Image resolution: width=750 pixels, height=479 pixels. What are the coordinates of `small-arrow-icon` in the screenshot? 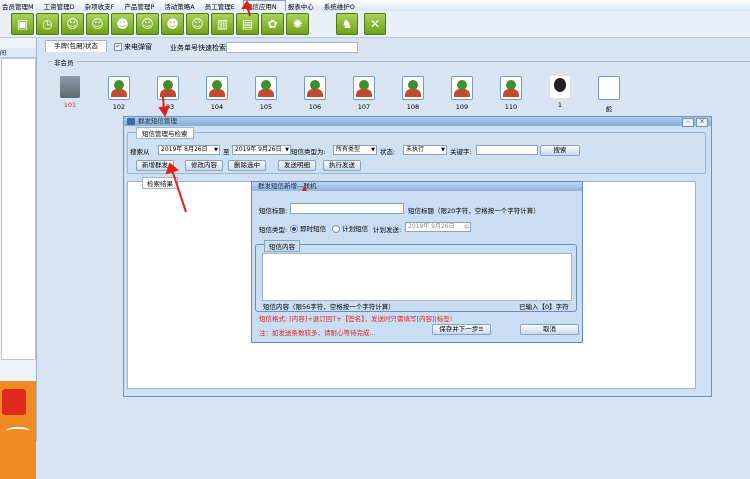 It's located at (304, 188).